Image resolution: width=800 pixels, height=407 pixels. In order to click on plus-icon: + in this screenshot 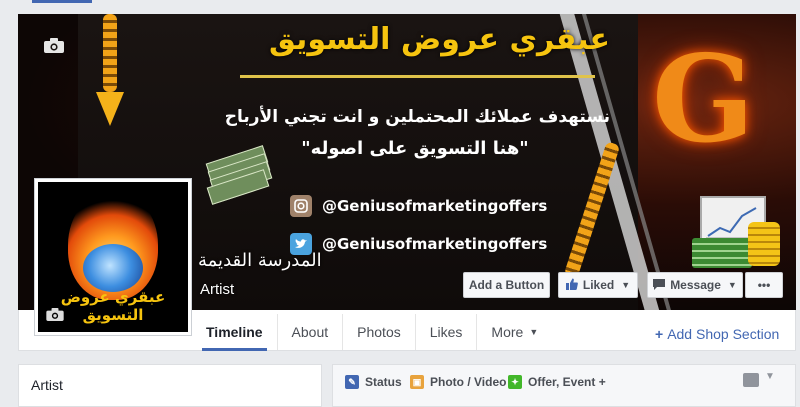, I will do `click(659, 334)`.